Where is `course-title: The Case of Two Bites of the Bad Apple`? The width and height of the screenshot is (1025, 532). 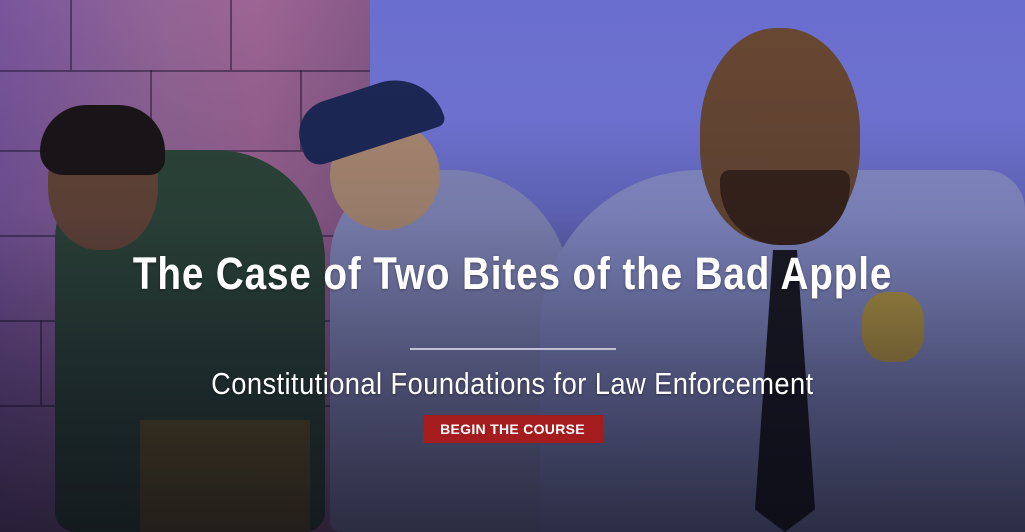
course-title: The Case of Two Bites of the Bad Apple is located at coordinates (512, 273).